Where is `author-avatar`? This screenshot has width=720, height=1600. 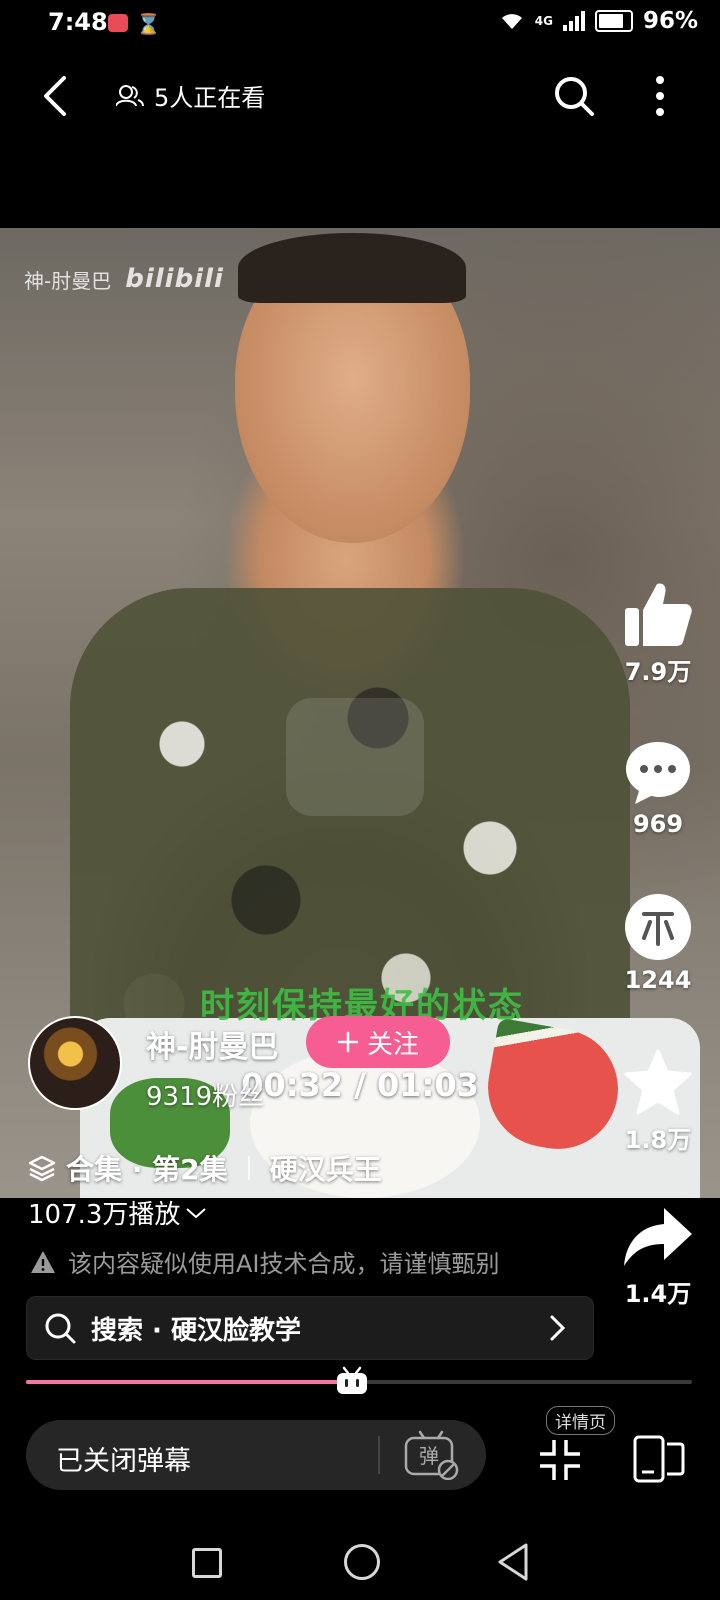 author-avatar is located at coordinates (75, 1063).